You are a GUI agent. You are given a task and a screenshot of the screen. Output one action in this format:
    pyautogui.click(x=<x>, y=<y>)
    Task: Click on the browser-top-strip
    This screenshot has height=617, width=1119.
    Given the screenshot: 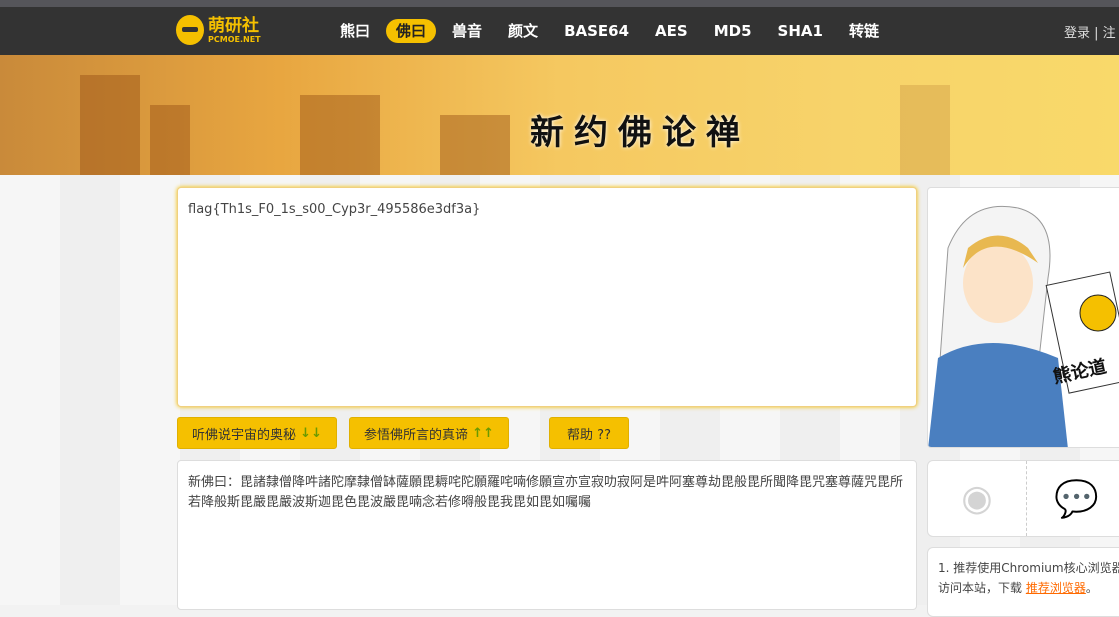 What is the action you would take?
    pyautogui.click(x=559, y=3)
    